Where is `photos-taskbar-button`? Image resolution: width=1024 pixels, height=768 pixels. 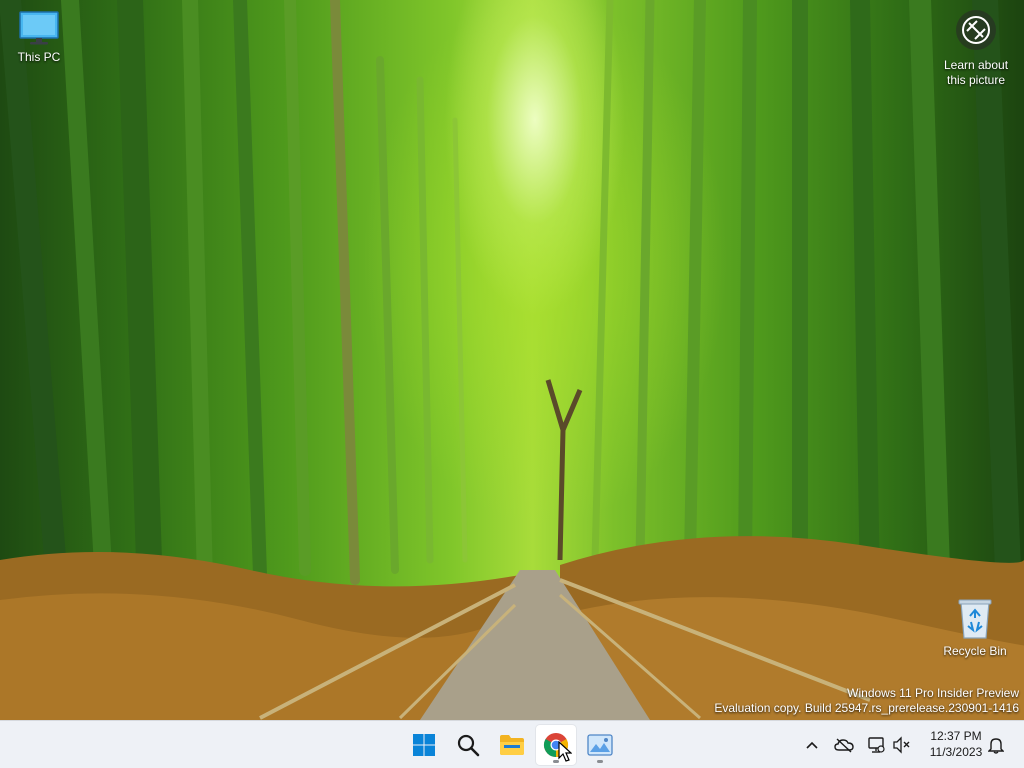 photos-taskbar-button is located at coordinates (600, 745).